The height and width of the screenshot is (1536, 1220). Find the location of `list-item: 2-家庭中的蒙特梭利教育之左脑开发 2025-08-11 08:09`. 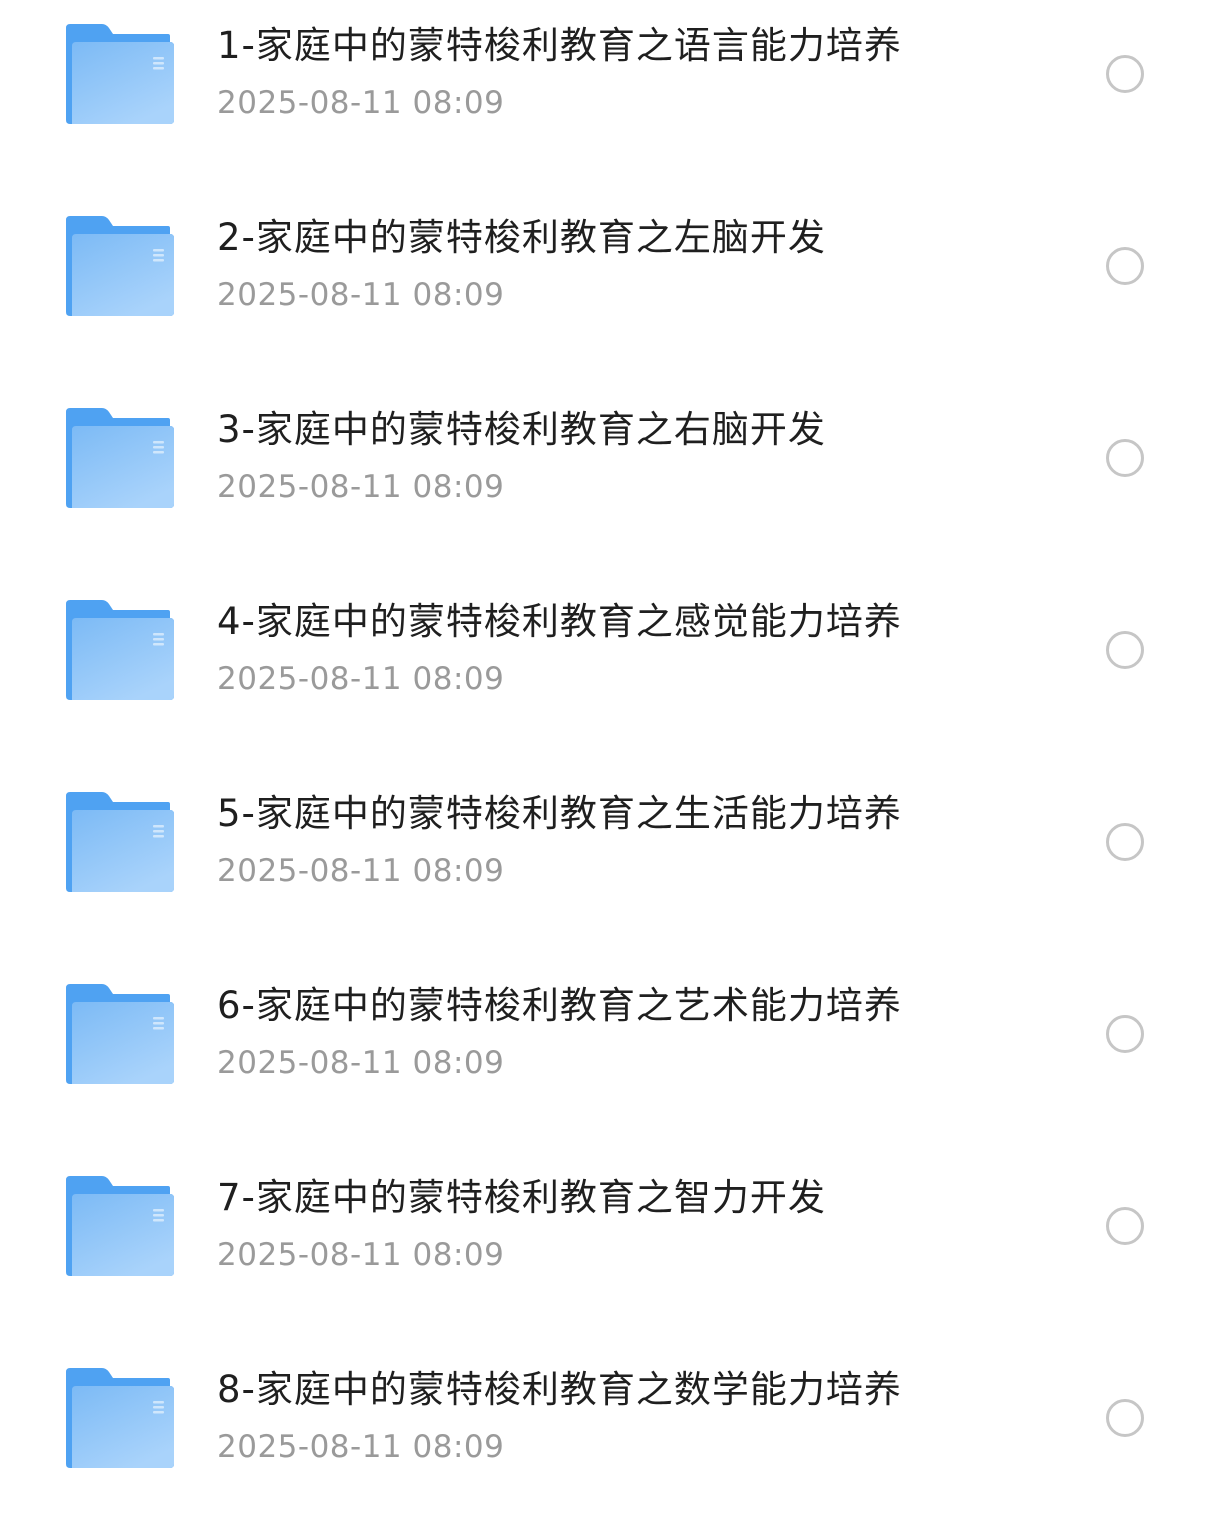

list-item: 2-家庭中的蒙特梭利教育之左脑开发 2025-08-11 08:09 is located at coordinates (610, 288).